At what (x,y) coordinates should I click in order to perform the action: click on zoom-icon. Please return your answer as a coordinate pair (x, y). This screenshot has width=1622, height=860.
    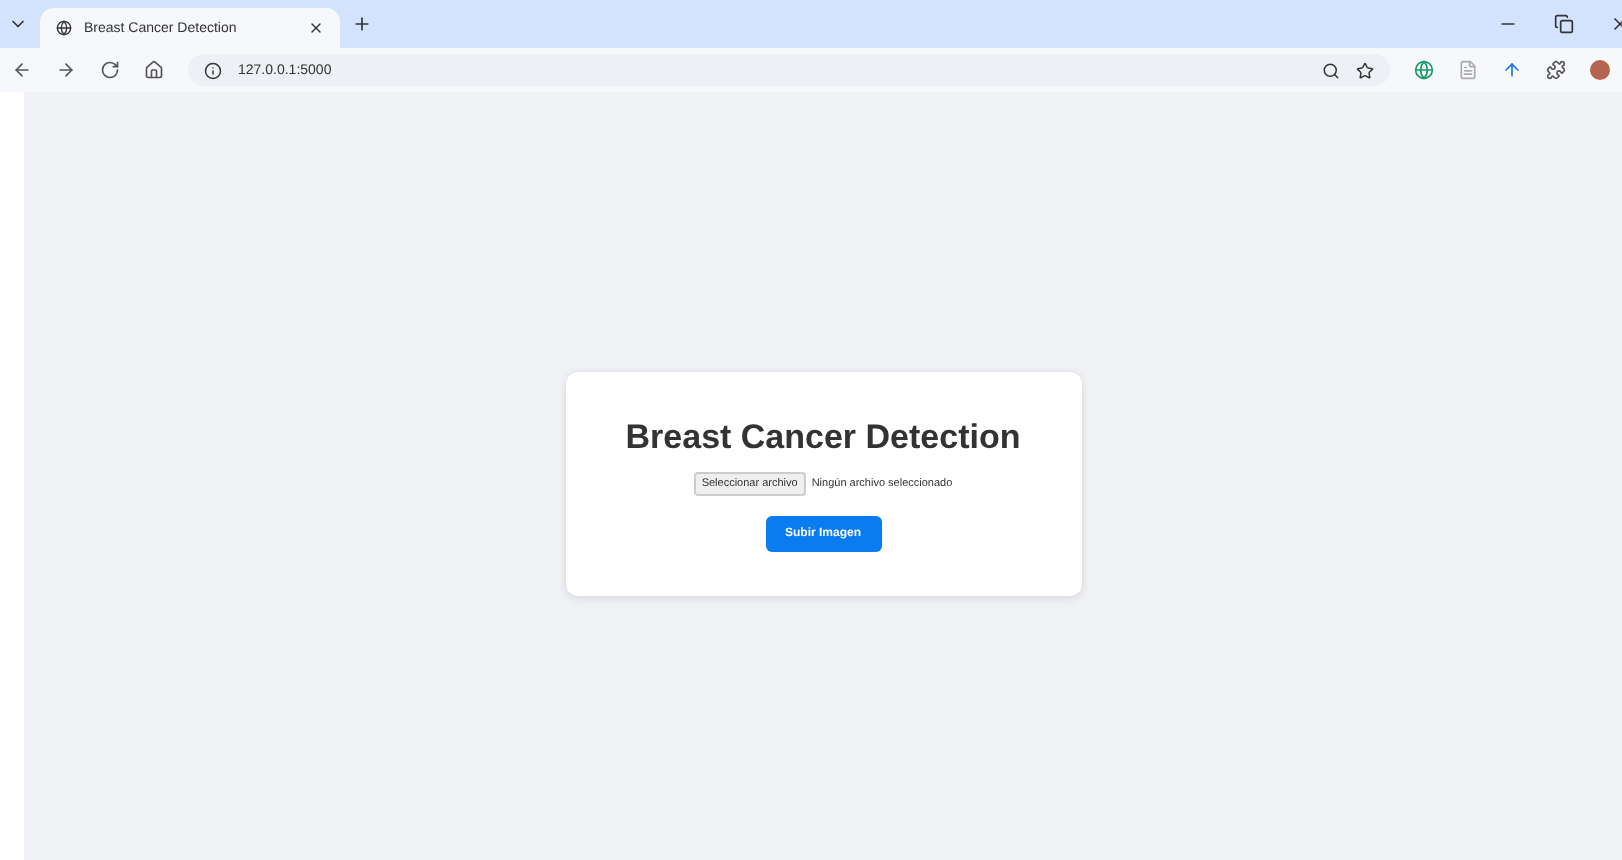
    Looking at the image, I should click on (1331, 70).